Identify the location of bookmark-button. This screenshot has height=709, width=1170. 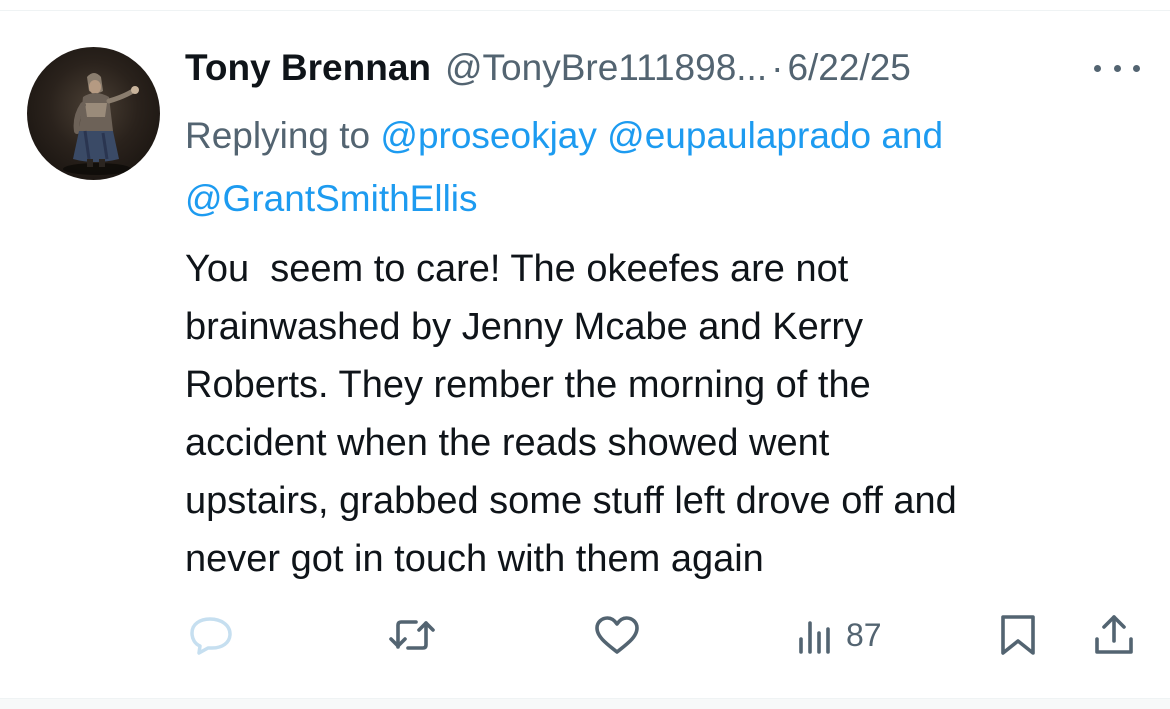
(1018, 635).